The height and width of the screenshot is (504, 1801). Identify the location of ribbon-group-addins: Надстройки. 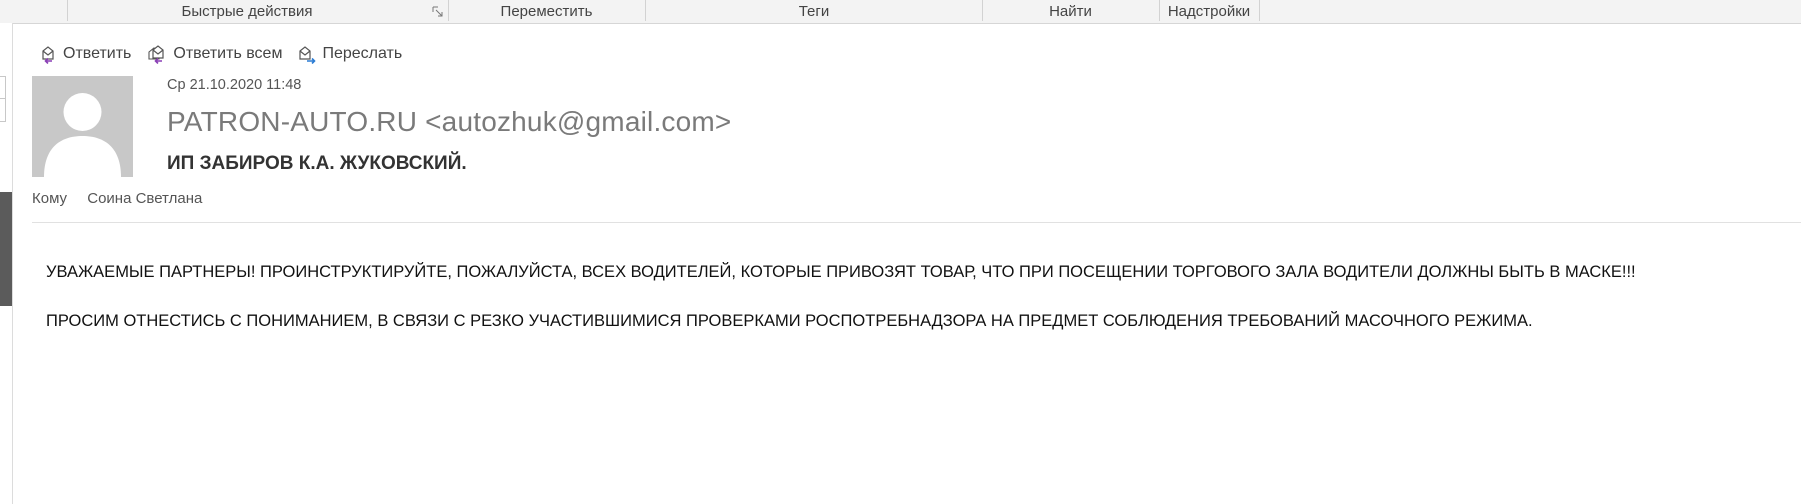
(1209, 11).